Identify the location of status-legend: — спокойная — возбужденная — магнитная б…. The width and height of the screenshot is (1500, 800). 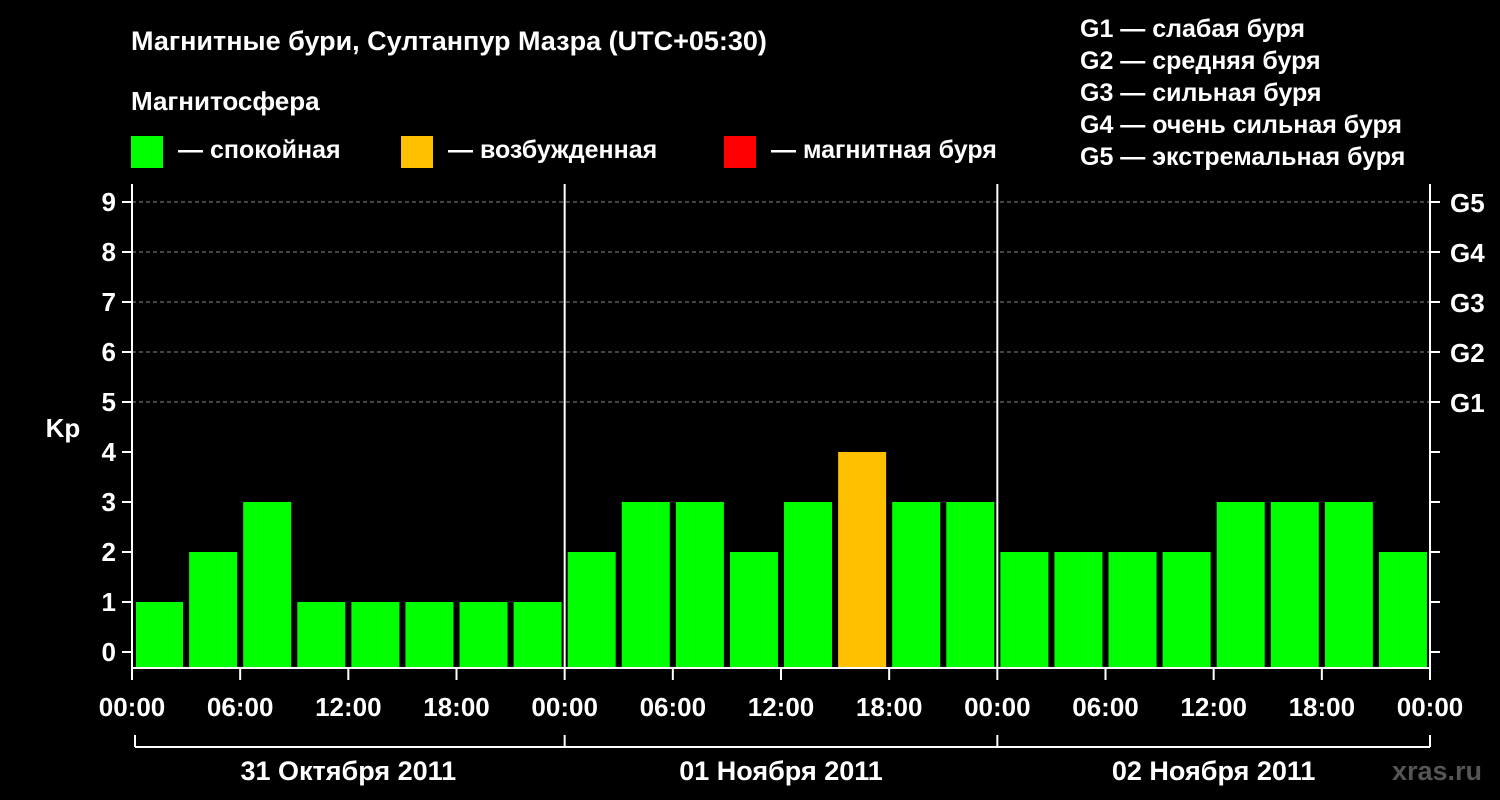
(564, 152).